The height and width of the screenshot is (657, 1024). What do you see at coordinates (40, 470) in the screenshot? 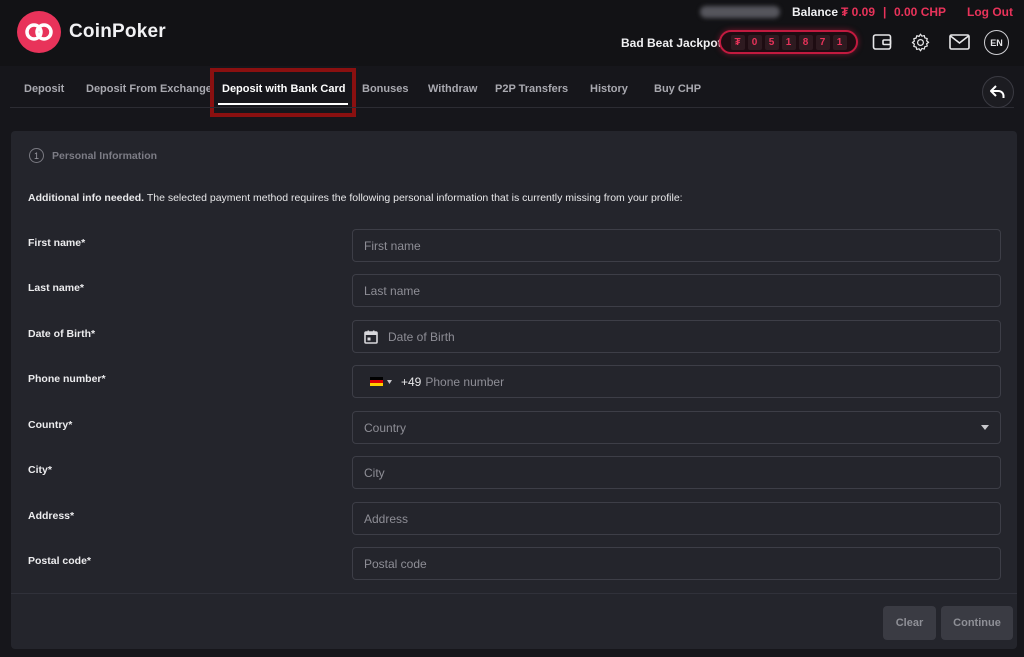
I see `city-label: City*` at bounding box center [40, 470].